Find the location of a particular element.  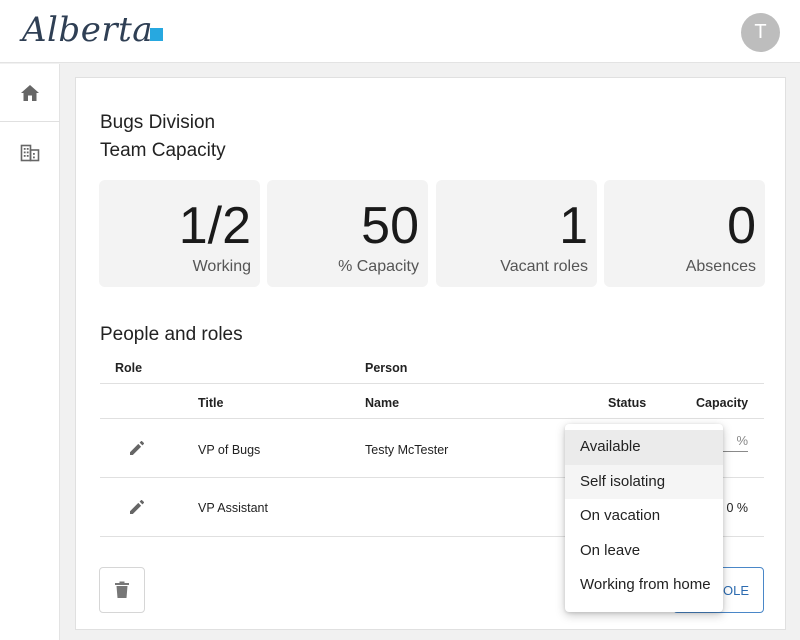

row-title: VP Assistant is located at coordinates (233, 508).